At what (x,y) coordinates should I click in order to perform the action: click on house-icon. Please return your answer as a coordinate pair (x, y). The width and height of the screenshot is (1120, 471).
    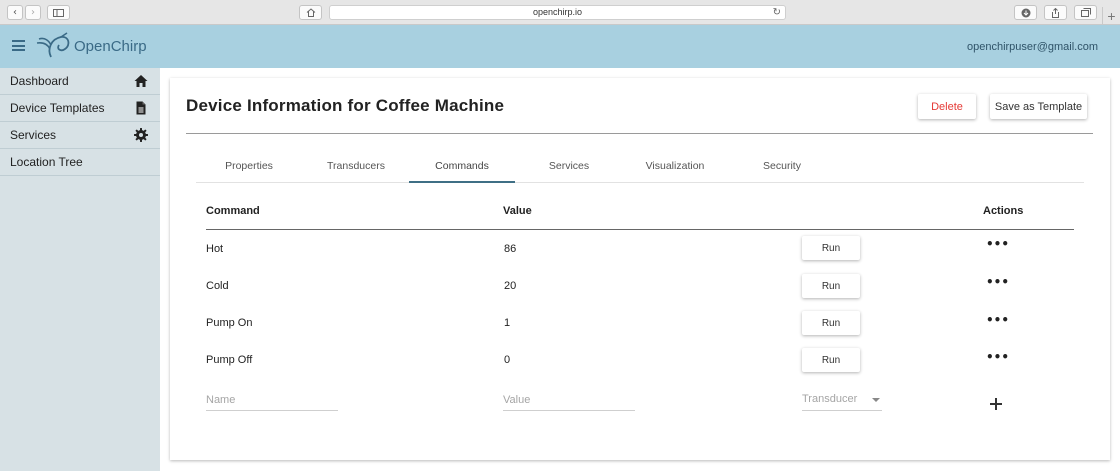
    Looking at the image, I should click on (310, 12).